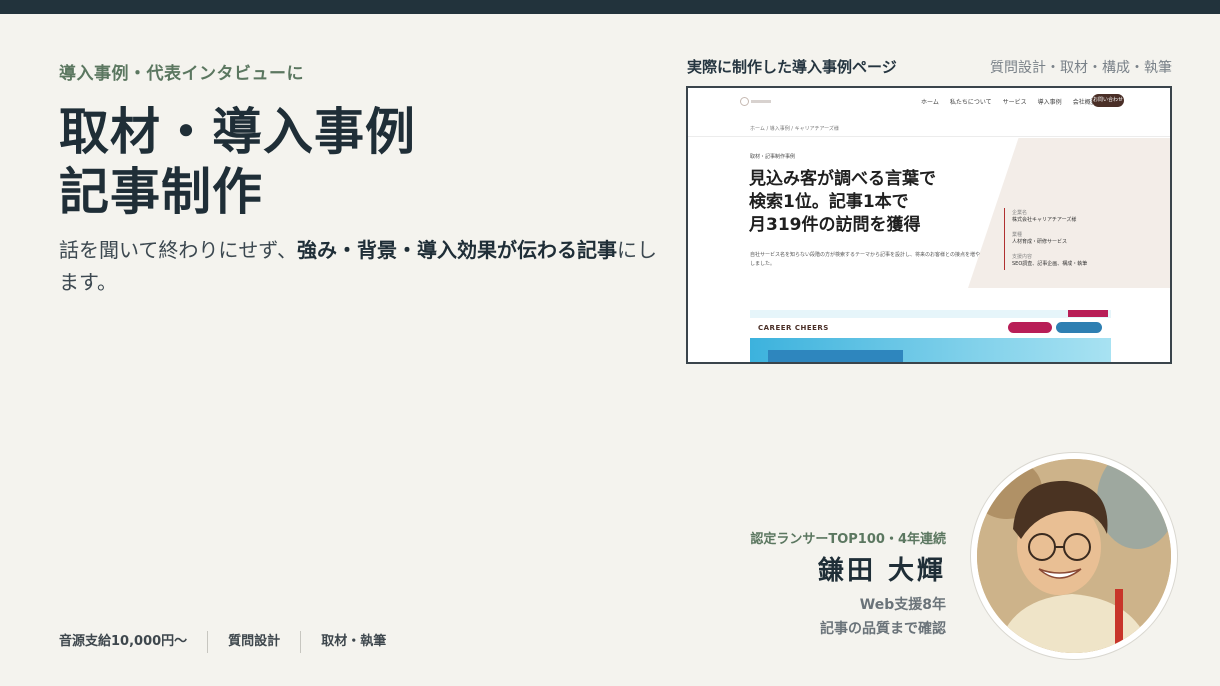 This screenshot has width=1220, height=686. Describe the element at coordinates (254, 641) in the screenshot. I see `footer-item-question: 質問設計` at that location.